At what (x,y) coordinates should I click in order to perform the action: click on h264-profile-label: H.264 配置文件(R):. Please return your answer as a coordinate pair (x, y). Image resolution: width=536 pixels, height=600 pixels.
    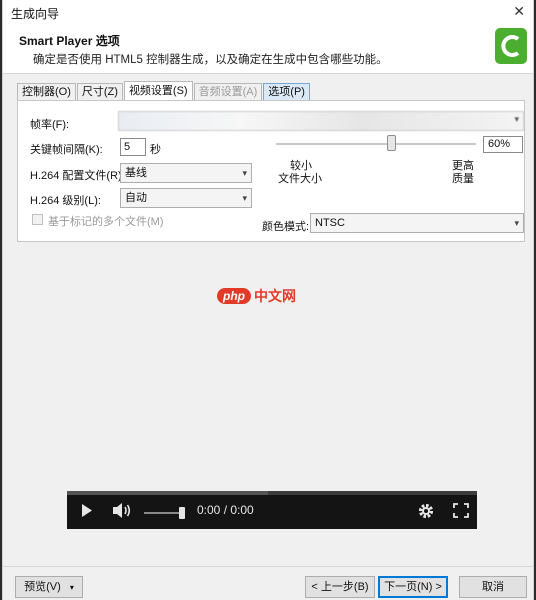
    Looking at the image, I should click on (77, 176).